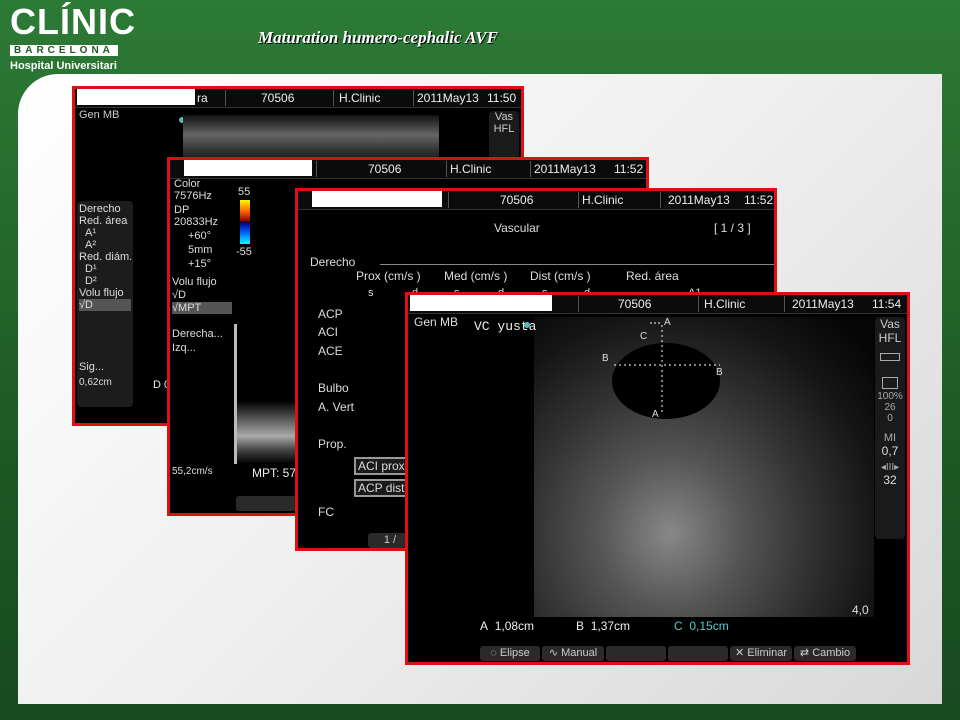 The image size is (960, 720). Describe the element at coordinates (101, 293) in the screenshot. I see `menu-volu-flujo: Volu flujo` at that location.